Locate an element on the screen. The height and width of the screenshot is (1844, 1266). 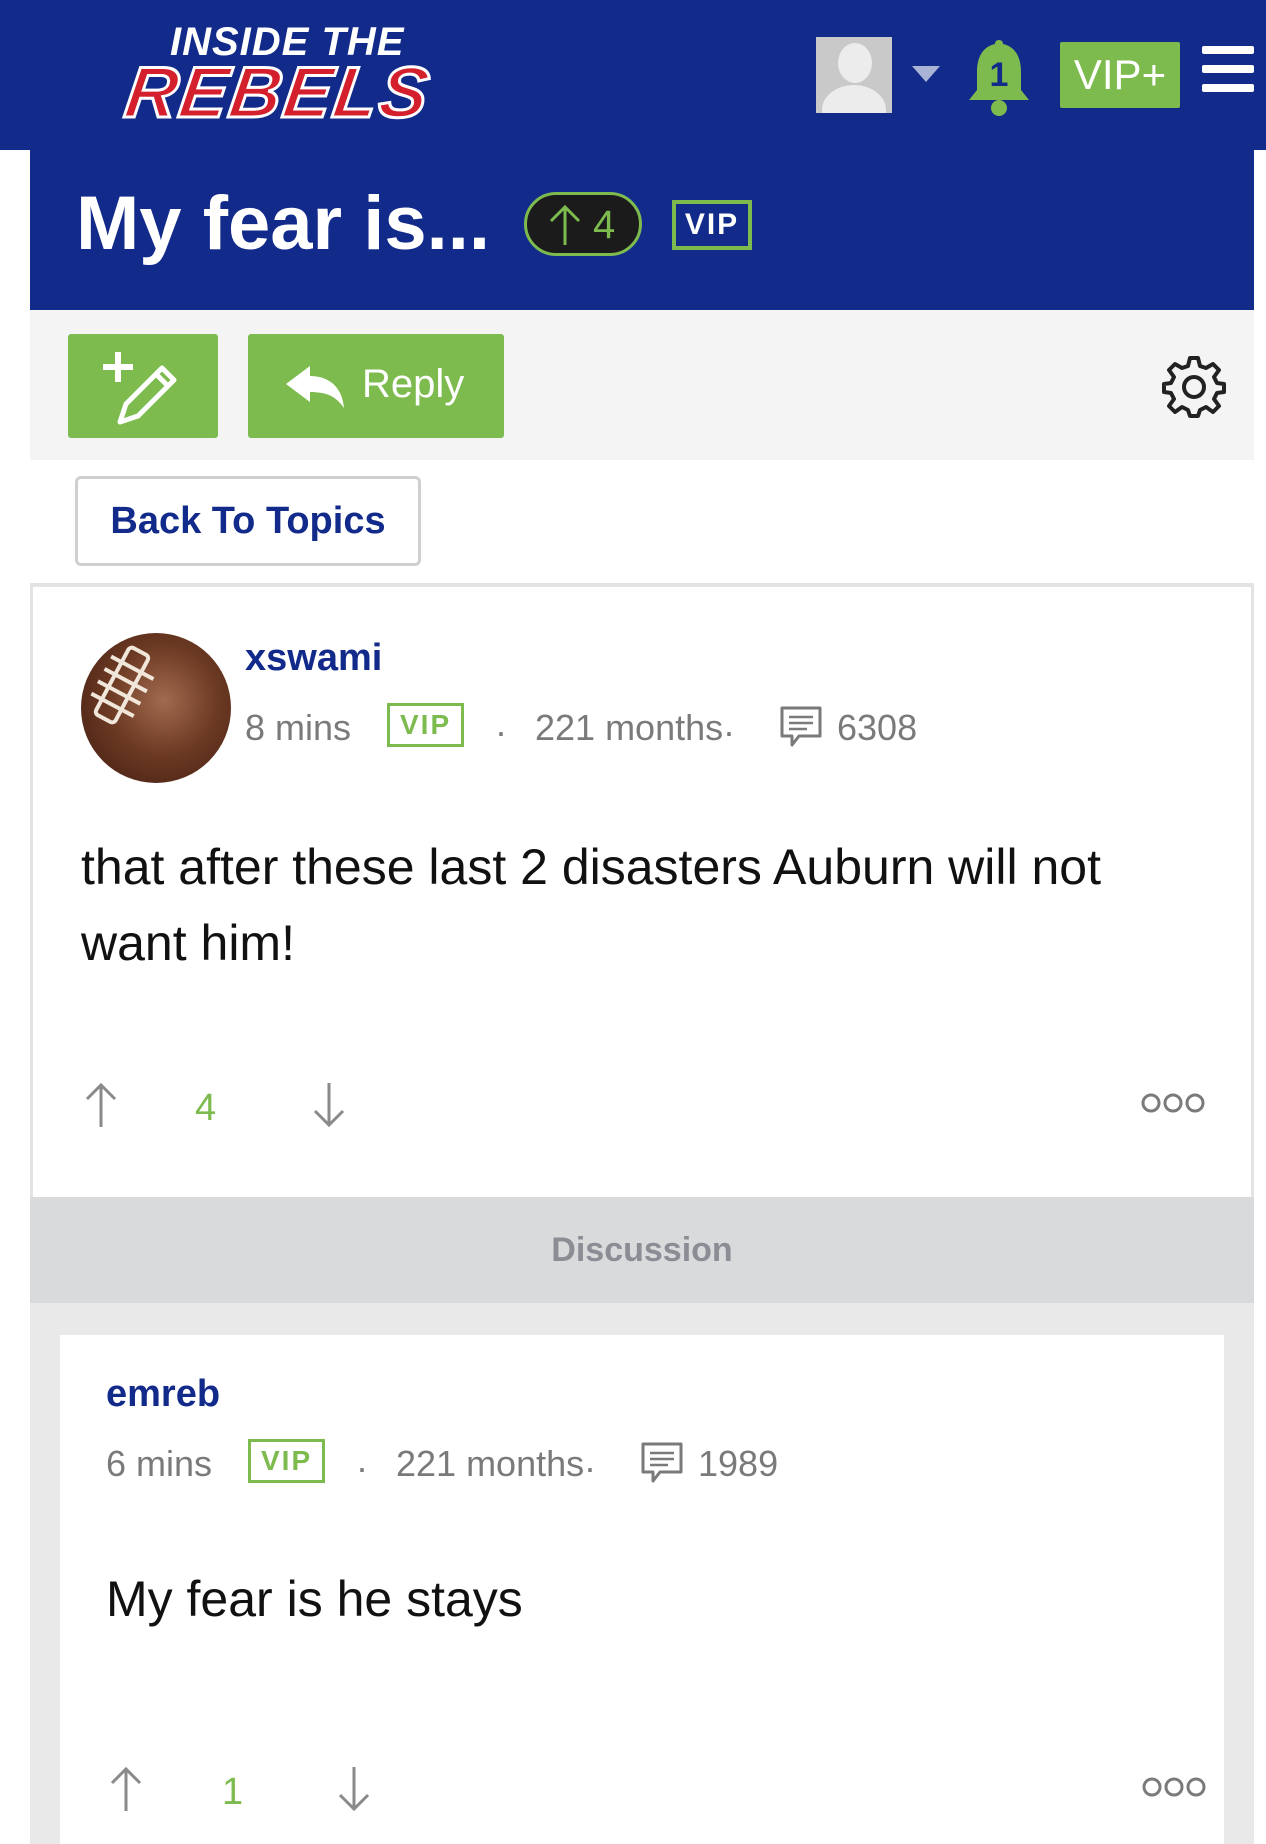
settings-gear is located at coordinates (1194, 386).